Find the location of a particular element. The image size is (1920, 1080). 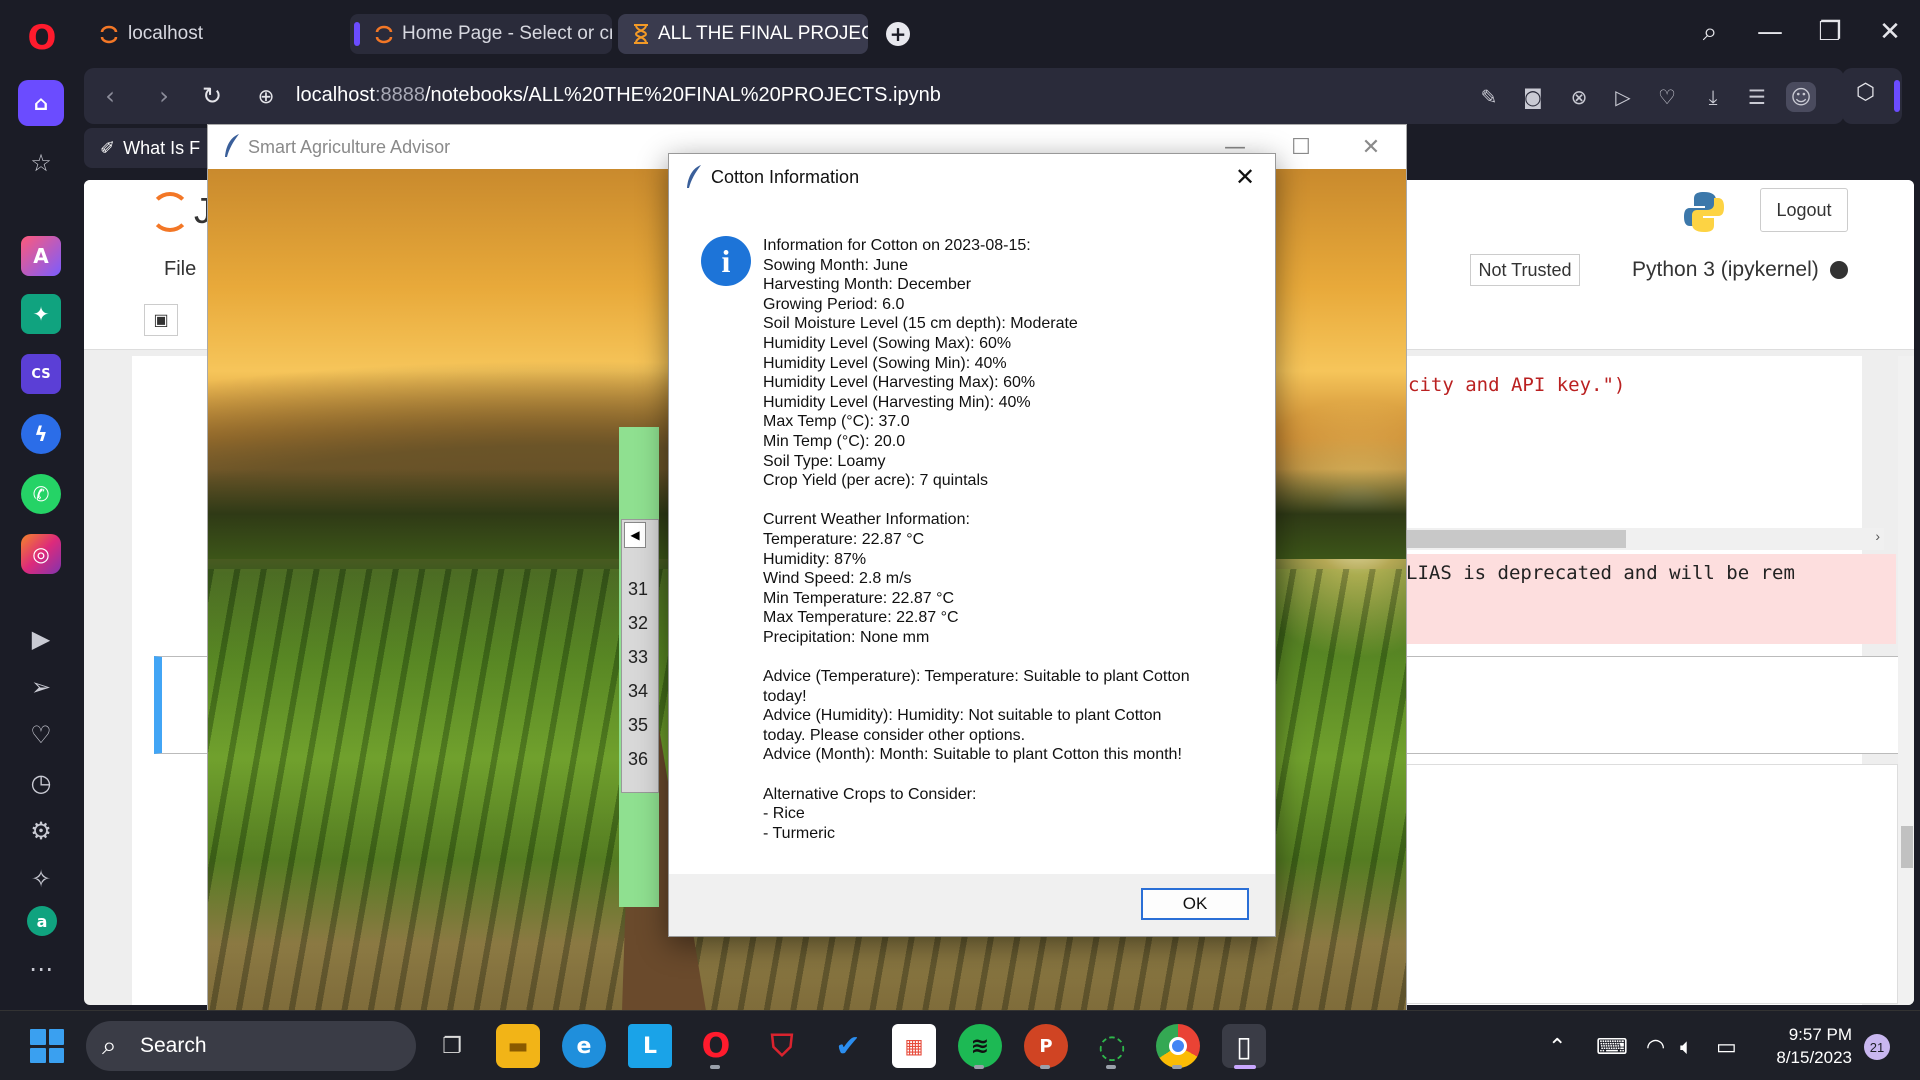

tips-bulb-icon: ✧ is located at coordinates (41, 879).